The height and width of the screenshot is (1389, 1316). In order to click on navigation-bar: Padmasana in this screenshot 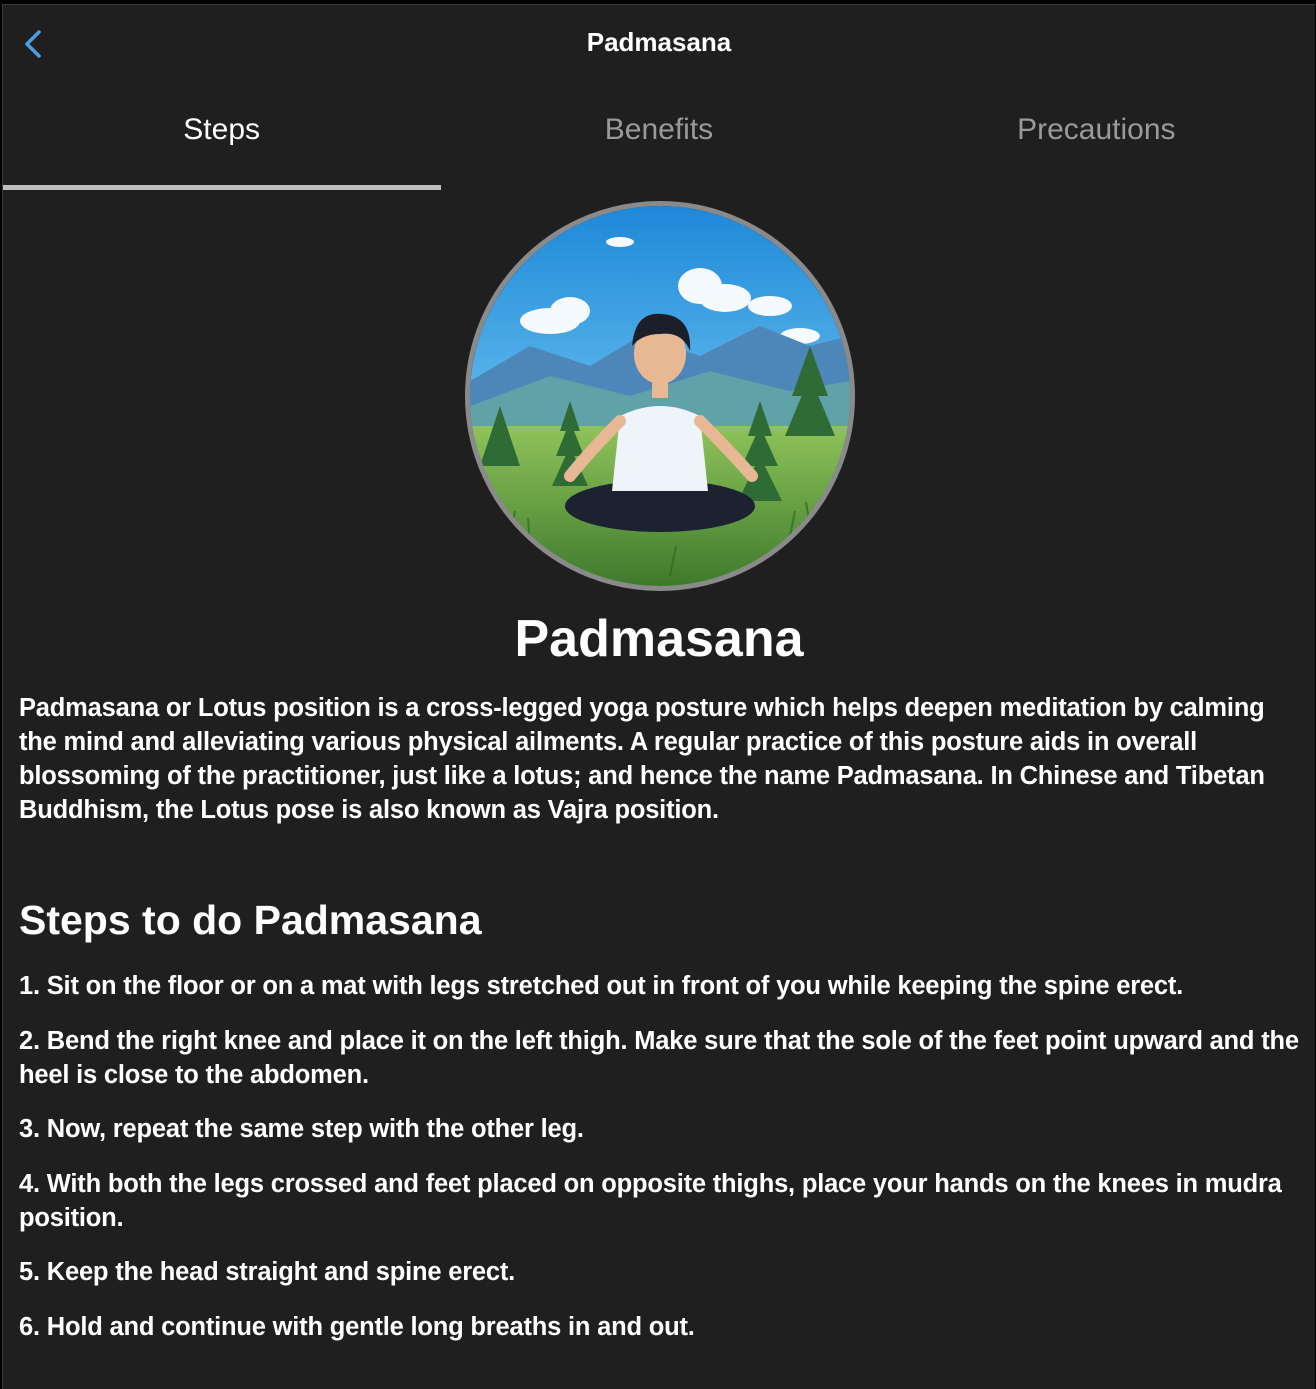, I will do `click(659, 45)`.